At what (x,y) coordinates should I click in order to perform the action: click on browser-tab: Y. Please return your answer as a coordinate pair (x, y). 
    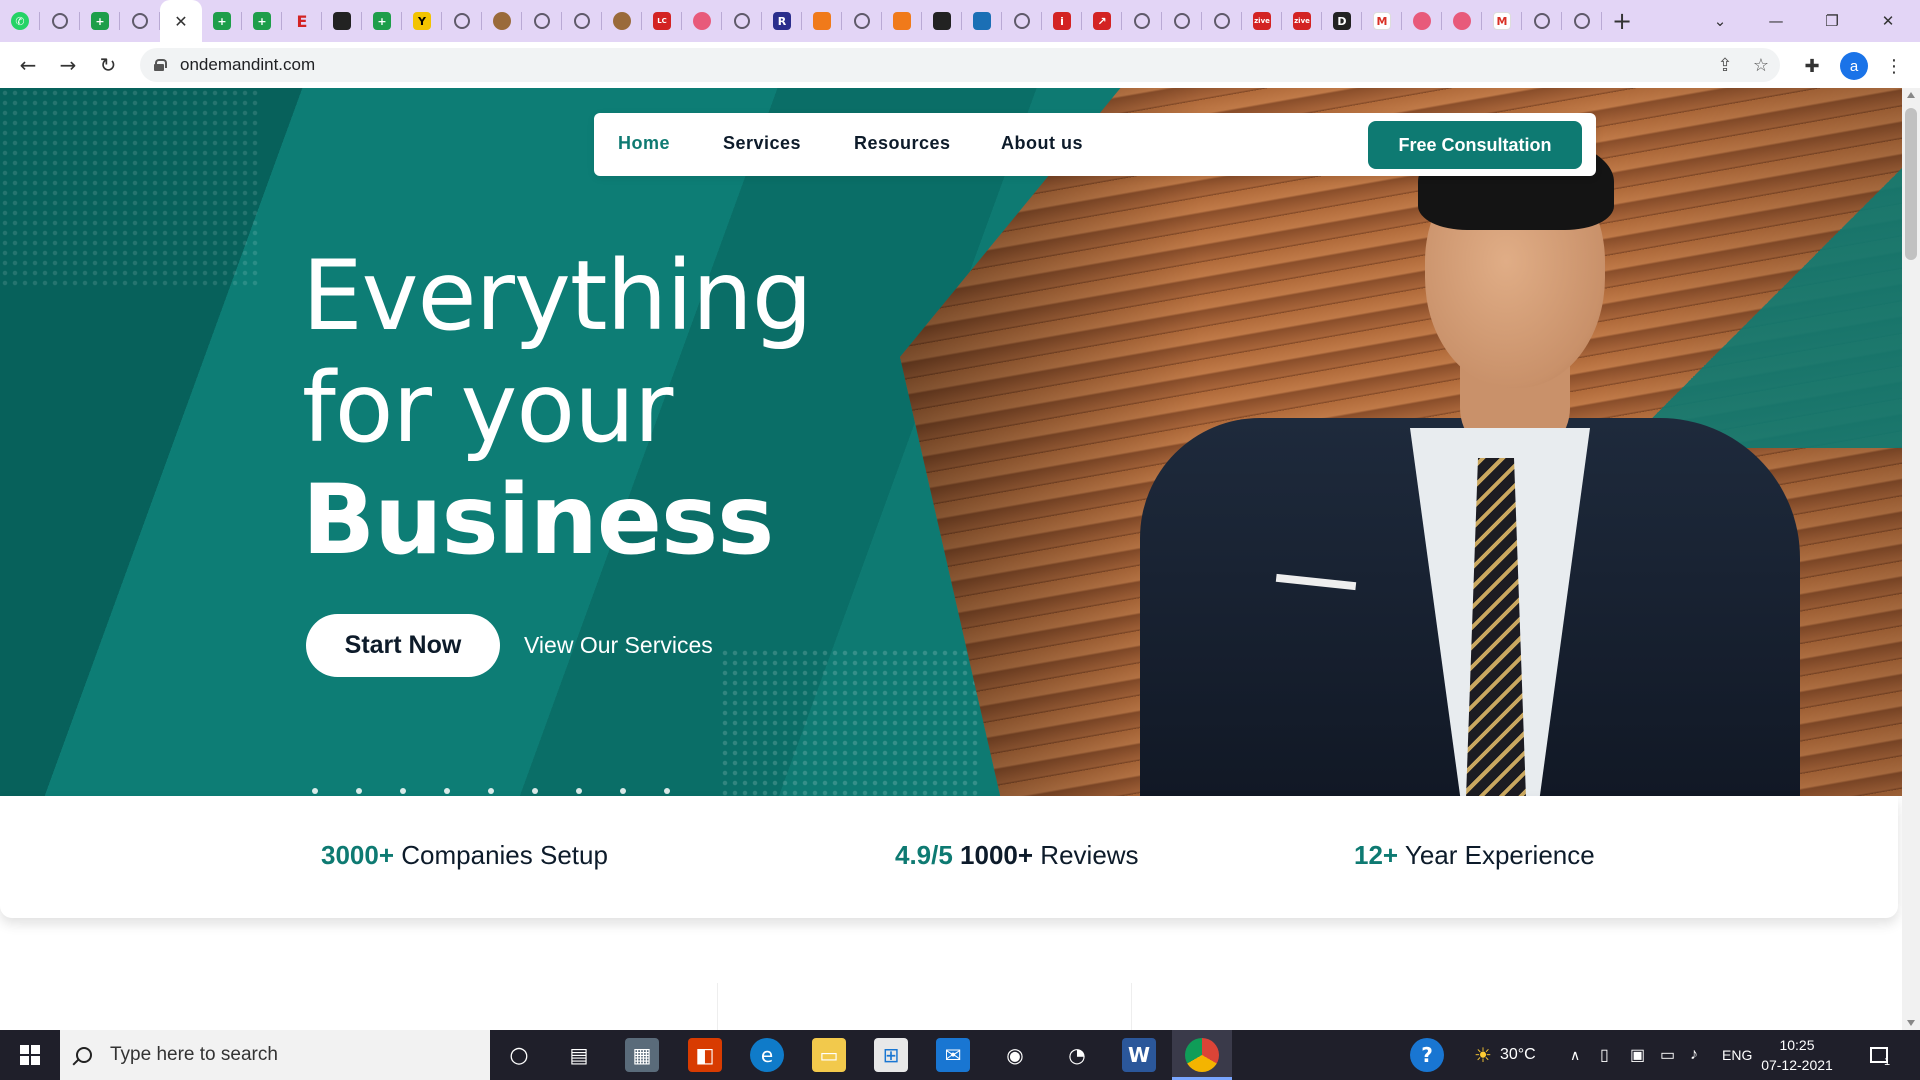
    Looking at the image, I should click on (422, 21).